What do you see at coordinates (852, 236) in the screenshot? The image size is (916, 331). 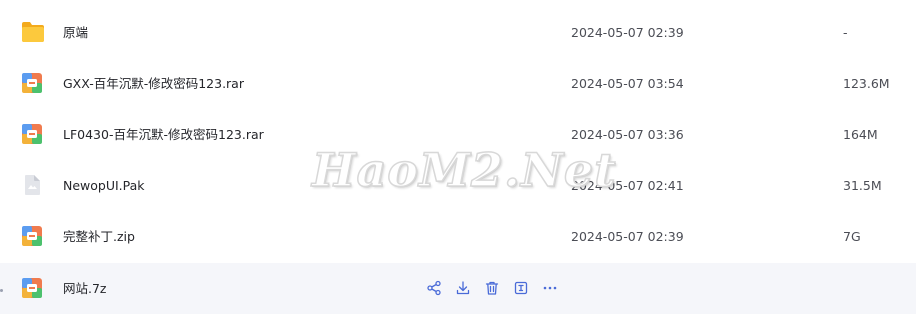 I see `file-size: 7G` at bounding box center [852, 236].